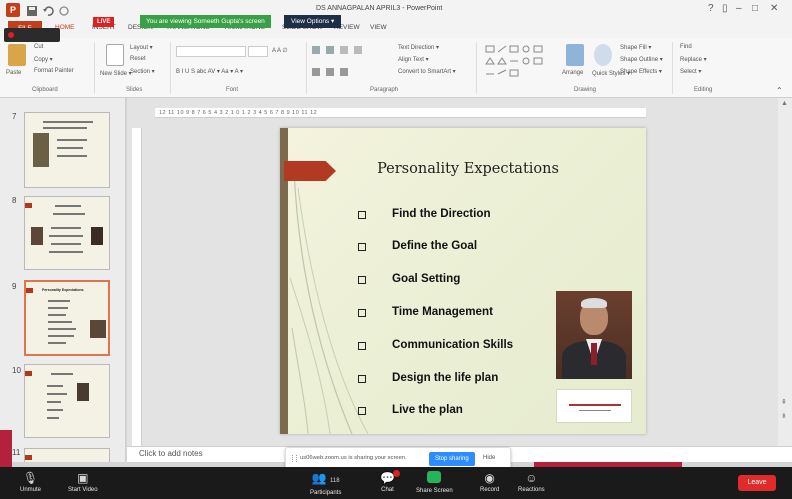 The image size is (792, 499). Describe the element at coordinates (211, 51) in the screenshot. I see `font-name-box` at that location.